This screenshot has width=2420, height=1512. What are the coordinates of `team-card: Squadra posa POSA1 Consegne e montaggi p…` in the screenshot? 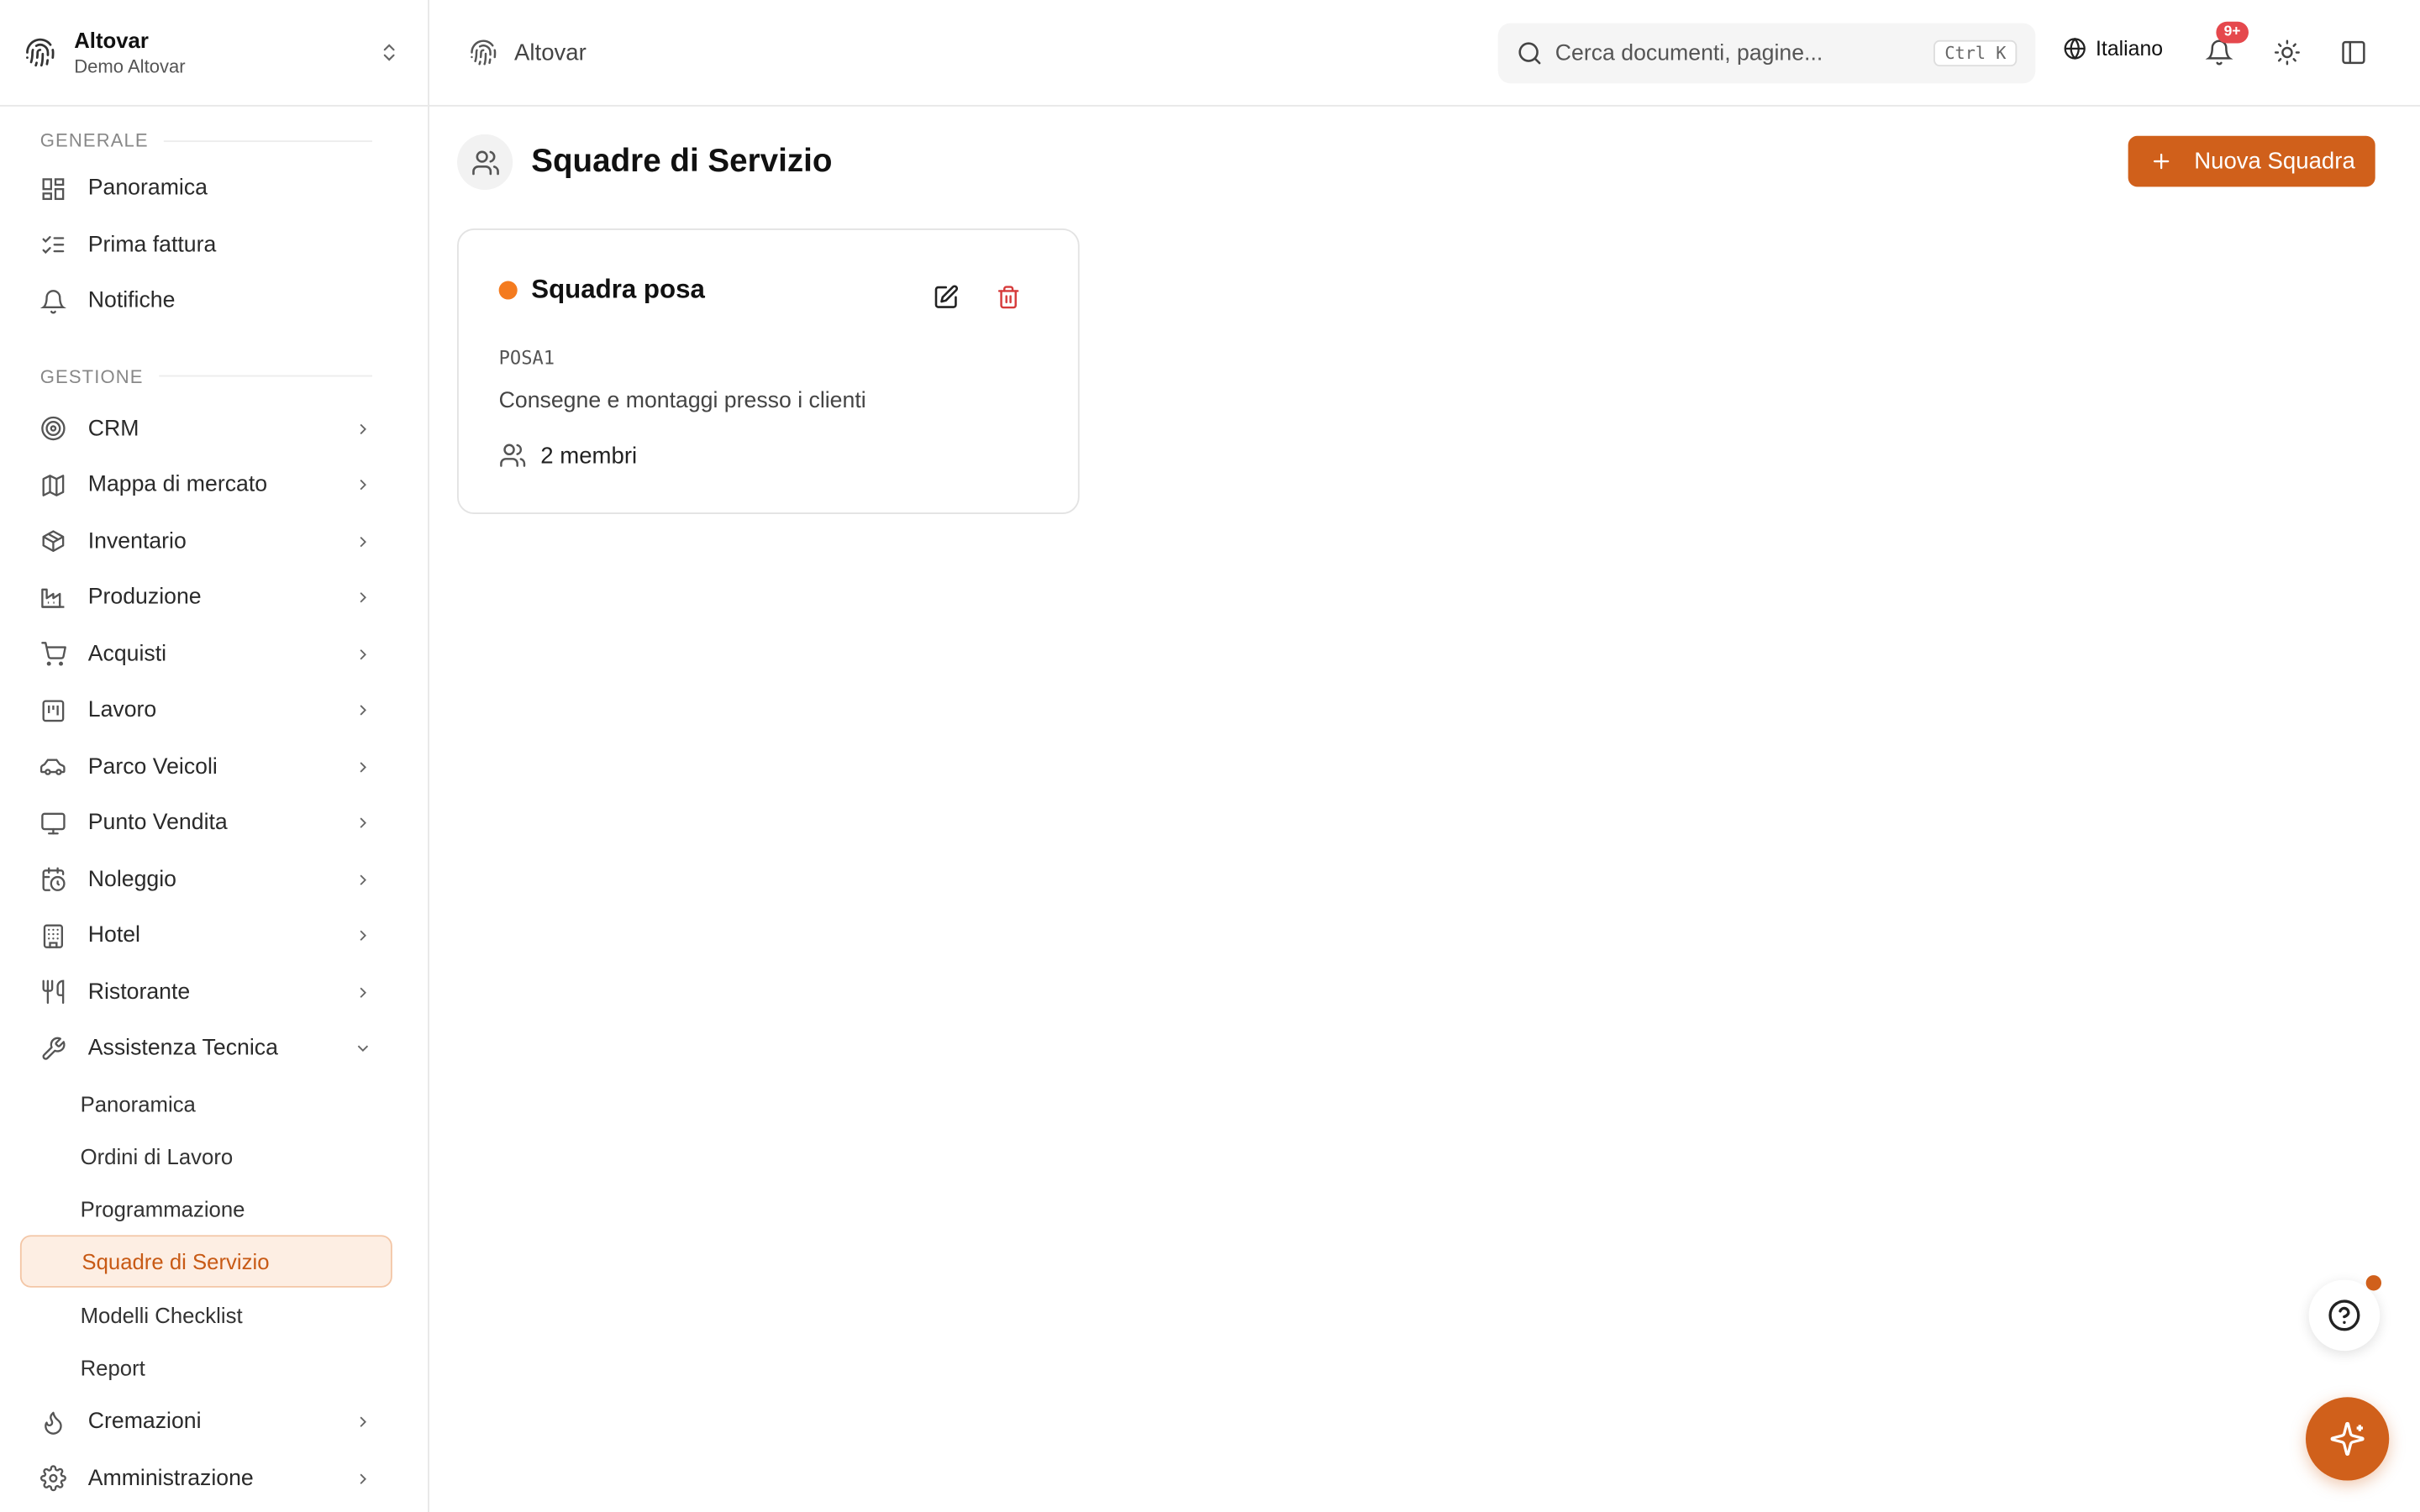 It's located at (768, 371).